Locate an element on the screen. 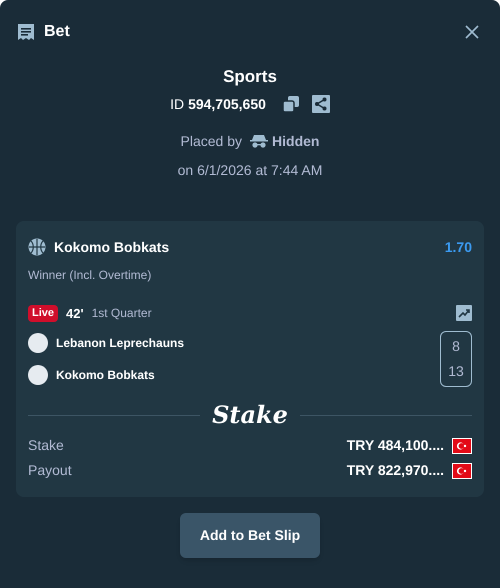  amount-label: Stake is located at coordinates (46, 445).